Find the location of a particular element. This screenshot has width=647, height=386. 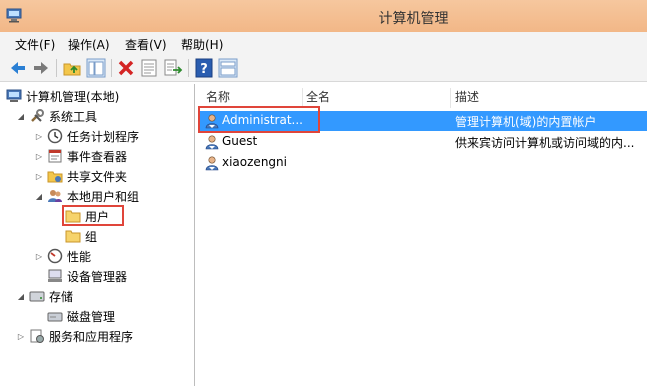

tree-label: 事件查看器 is located at coordinates (97, 156).